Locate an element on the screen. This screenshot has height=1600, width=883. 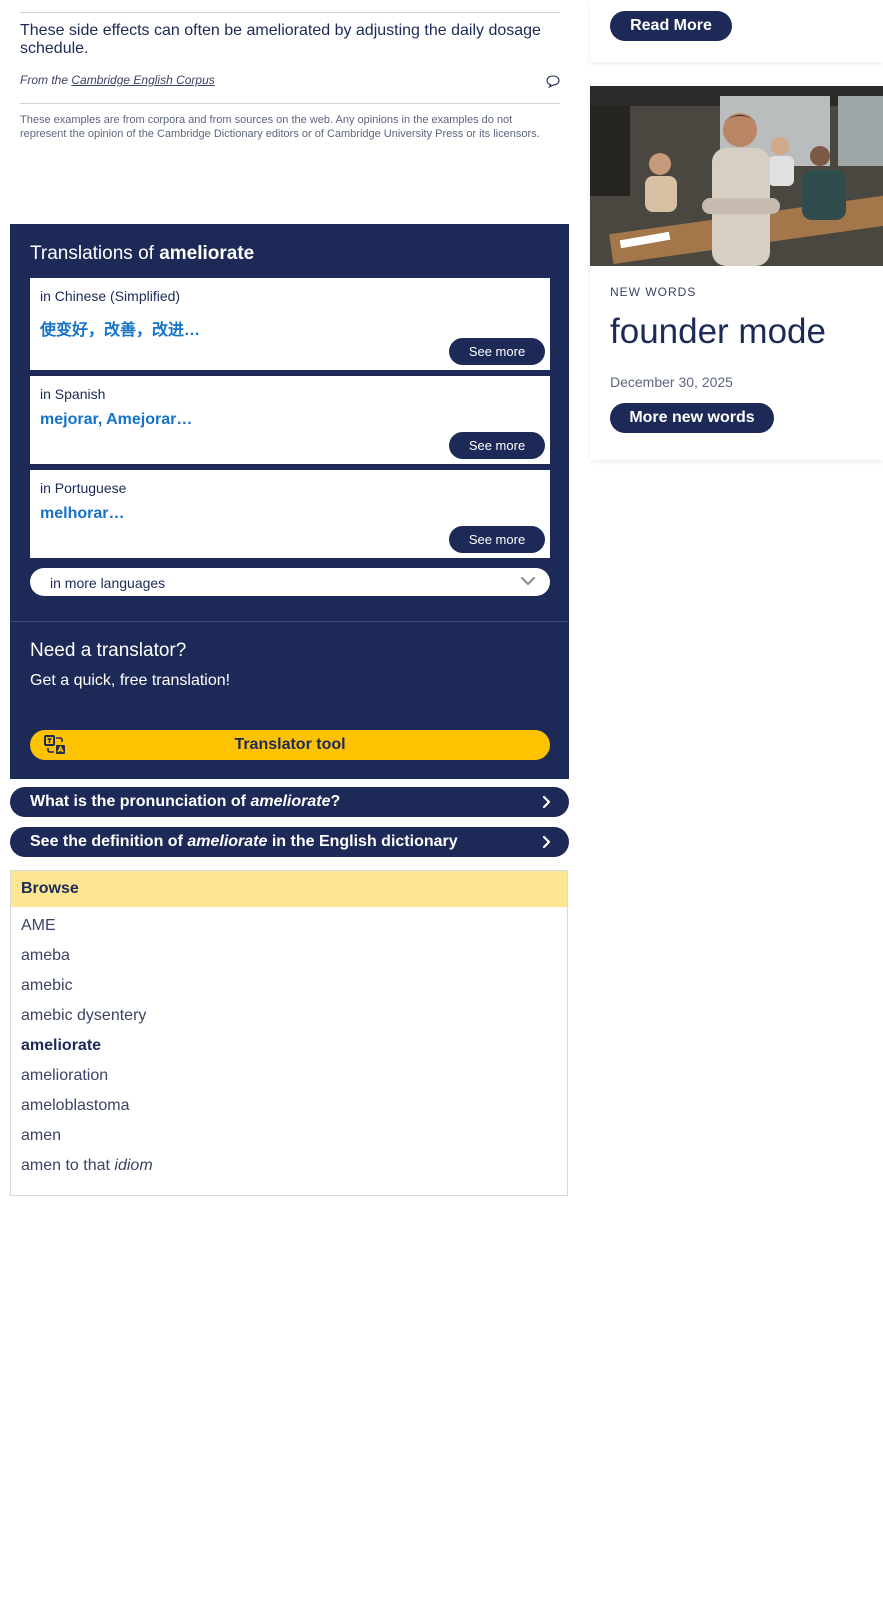
sidebar-card-top: Read More is located at coordinates (736, 31).